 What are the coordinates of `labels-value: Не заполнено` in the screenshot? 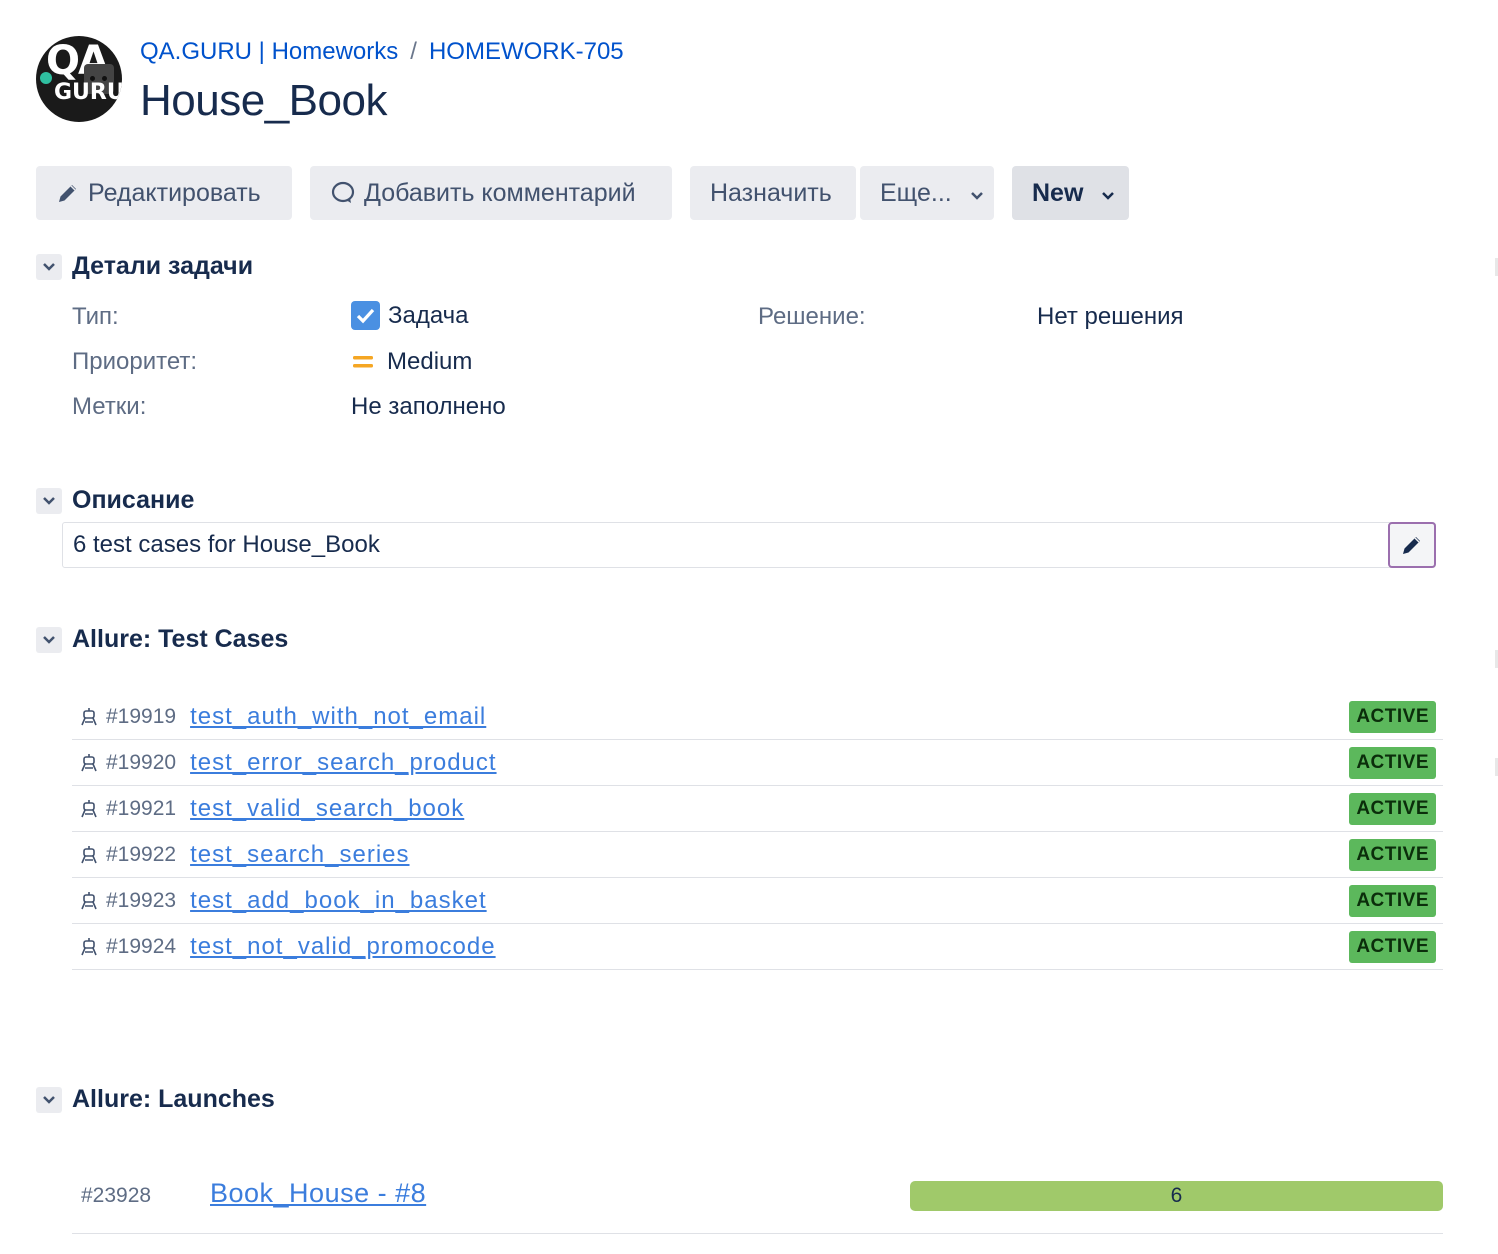 It's located at (428, 406).